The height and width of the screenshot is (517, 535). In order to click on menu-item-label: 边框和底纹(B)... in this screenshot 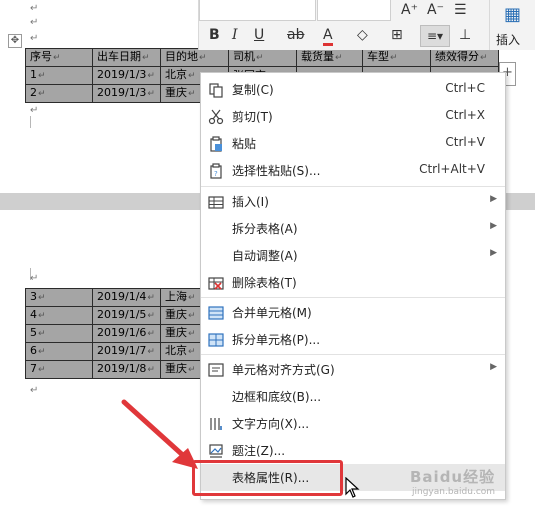, I will do `click(277, 397)`.